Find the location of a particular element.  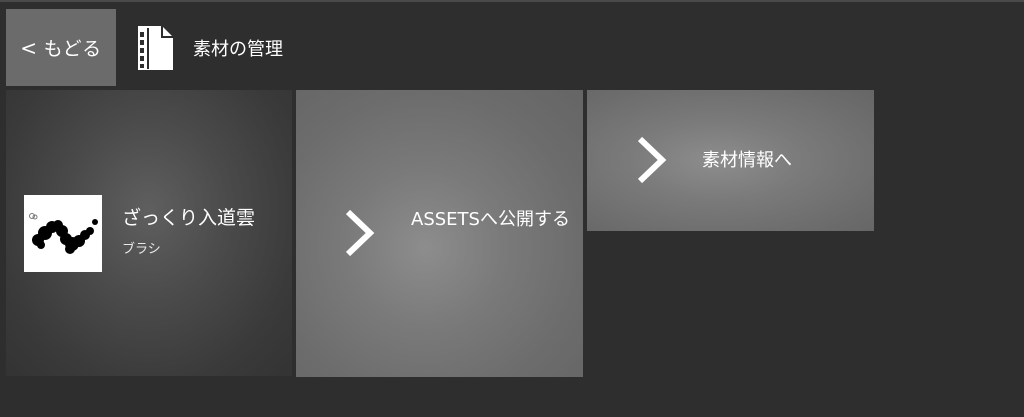

asset-info-button: 素材情報へ is located at coordinates (730, 160).